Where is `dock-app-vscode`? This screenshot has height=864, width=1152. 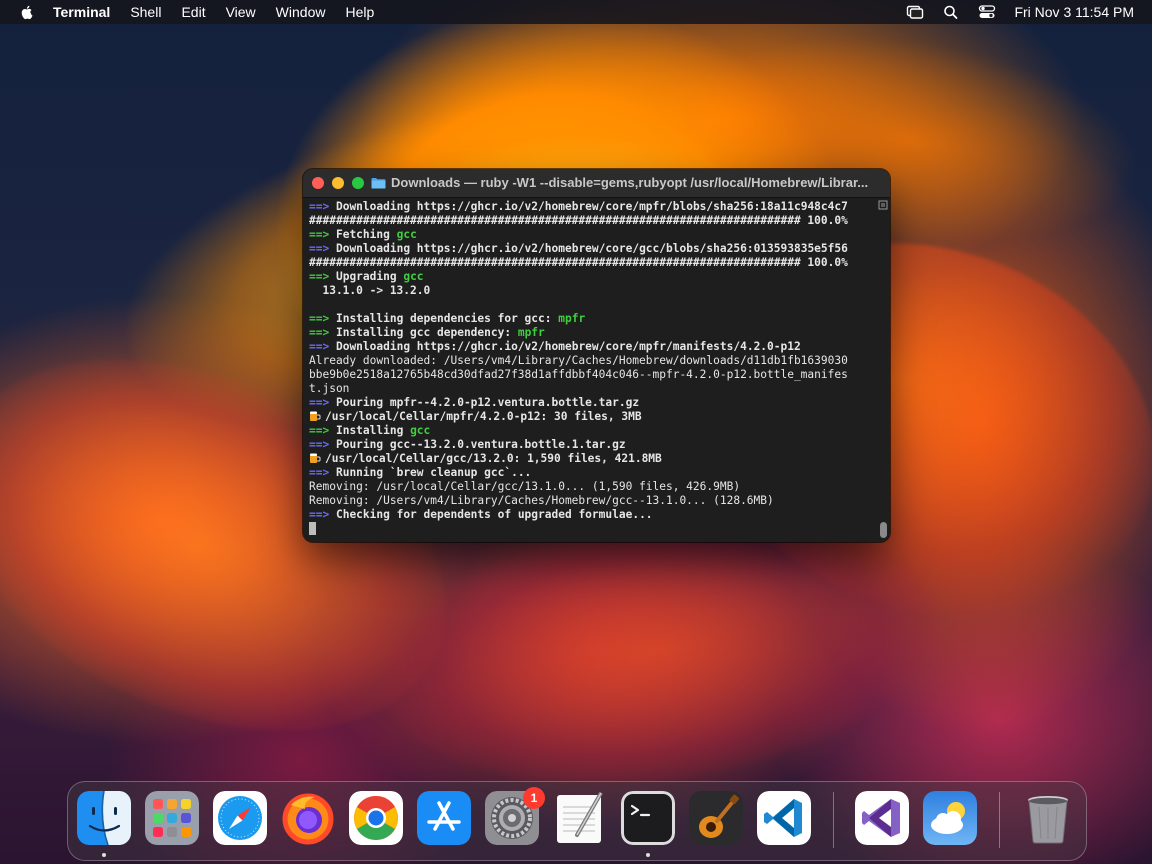 dock-app-vscode is located at coordinates (784, 818).